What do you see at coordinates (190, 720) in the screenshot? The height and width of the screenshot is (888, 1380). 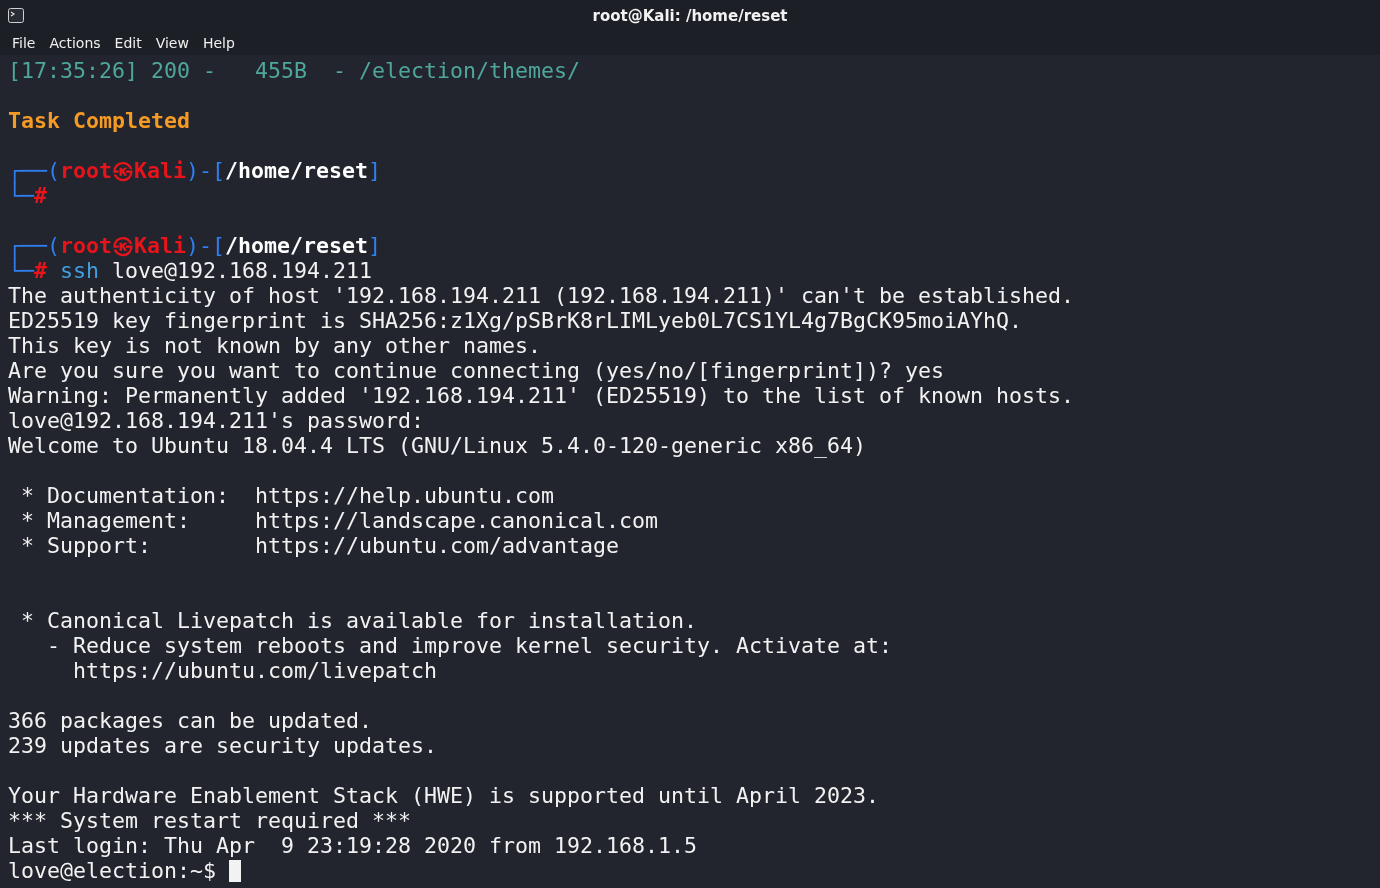 I see `output-text: 366 packages can be updated.` at bounding box center [190, 720].